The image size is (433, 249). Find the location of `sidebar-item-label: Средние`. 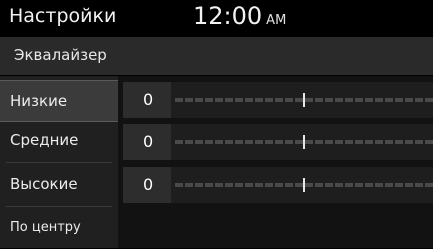

sidebar-item-label: Средние is located at coordinates (44, 140).